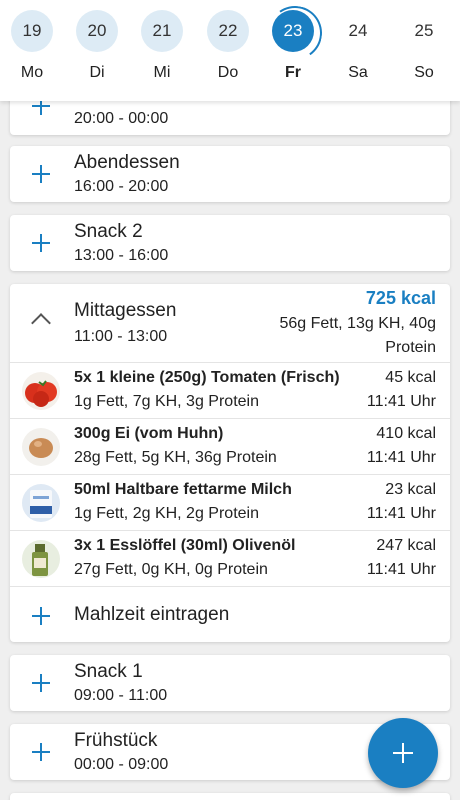 The image size is (460, 800). What do you see at coordinates (108, 671) in the screenshot?
I see `meal-title: Snack 1` at bounding box center [108, 671].